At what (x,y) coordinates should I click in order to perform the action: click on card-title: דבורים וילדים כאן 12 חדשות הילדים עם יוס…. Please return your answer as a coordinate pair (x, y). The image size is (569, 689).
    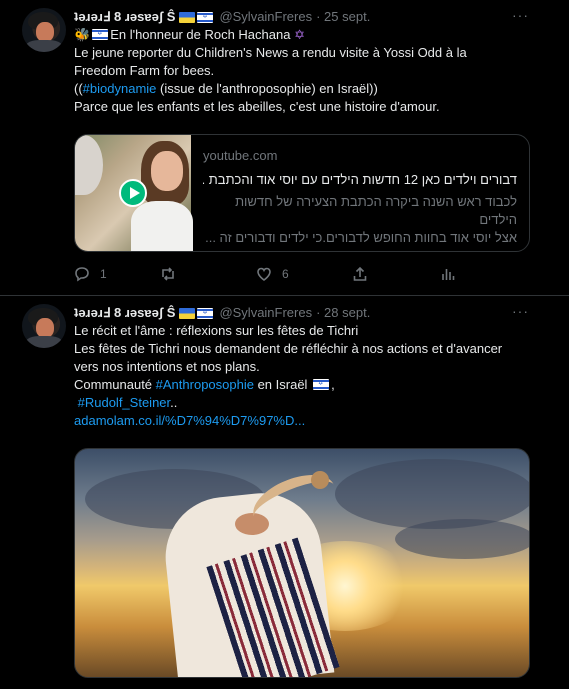
    Looking at the image, I should click on (360, 179).